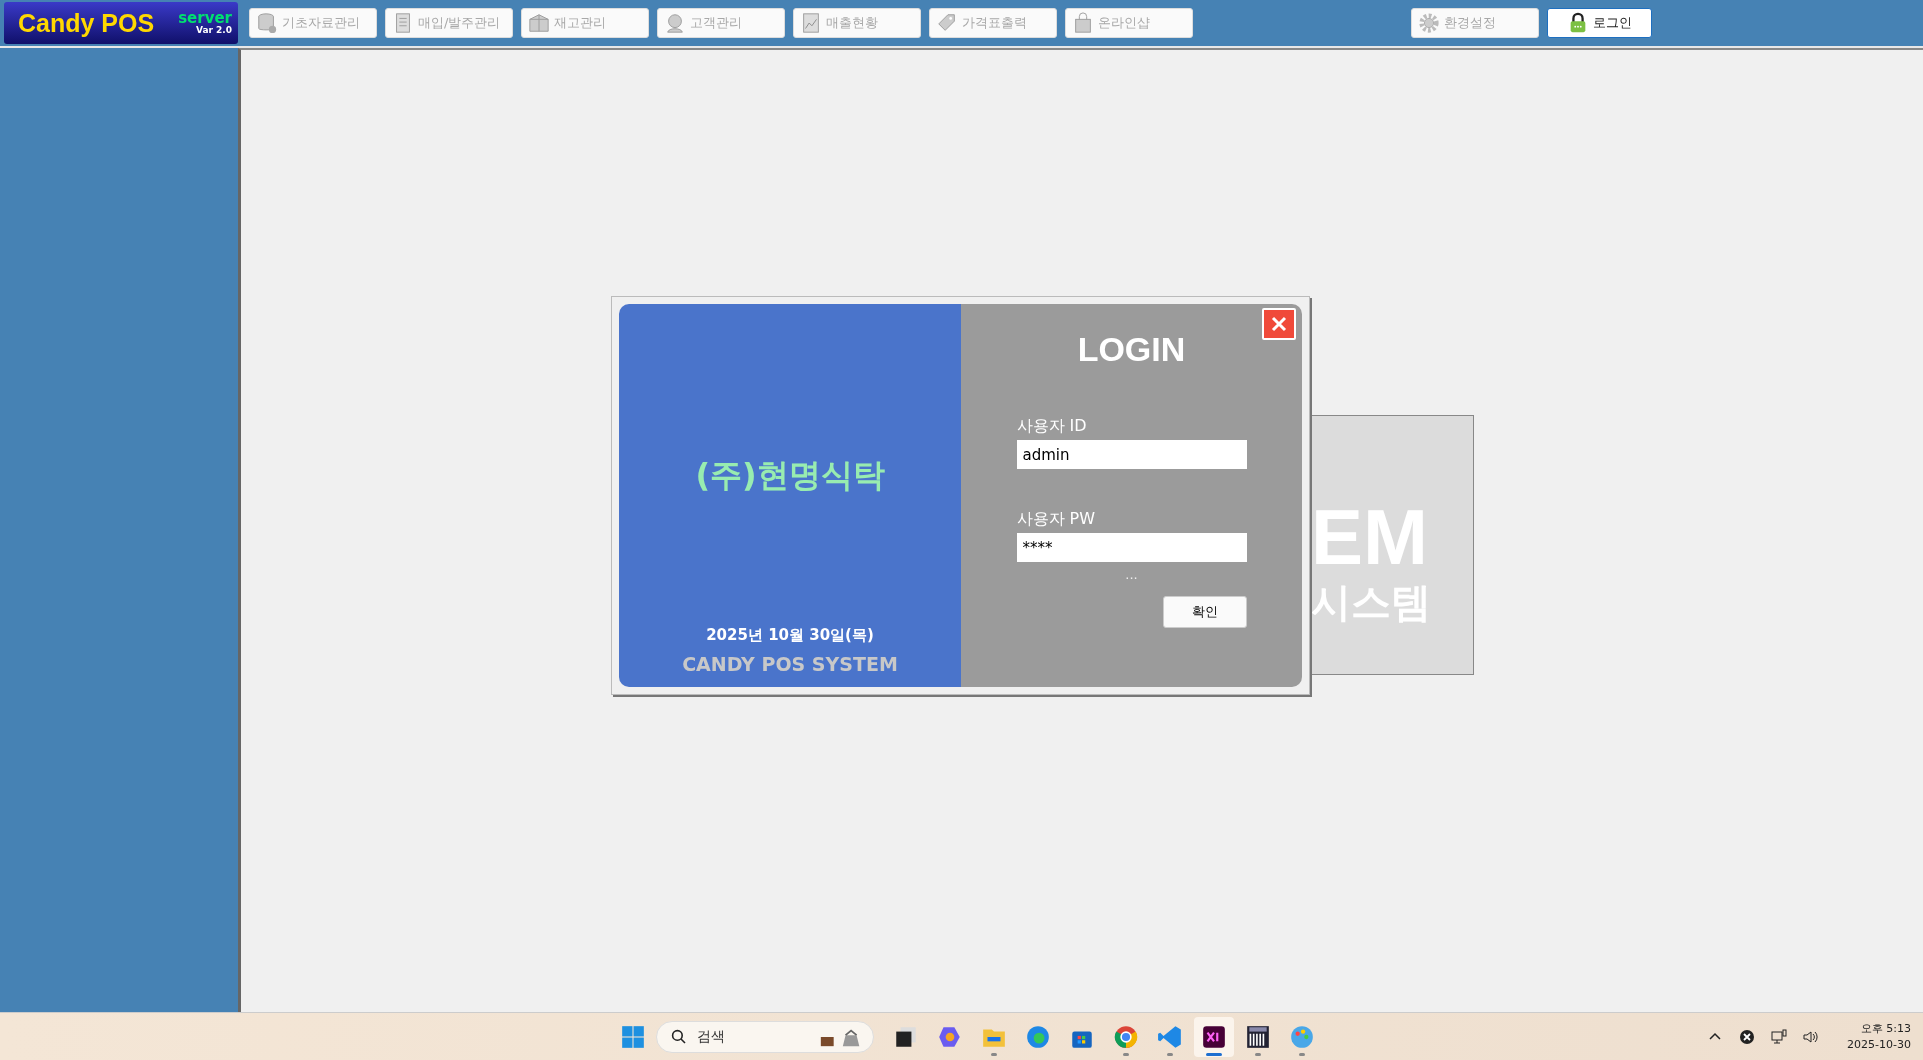  I want to click on close-button, so click(1279, 324).